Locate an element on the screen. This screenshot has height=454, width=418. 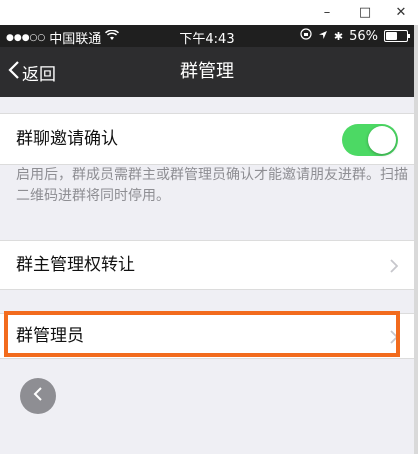
maximize-icon: □ is located at coordinates (365, 12).